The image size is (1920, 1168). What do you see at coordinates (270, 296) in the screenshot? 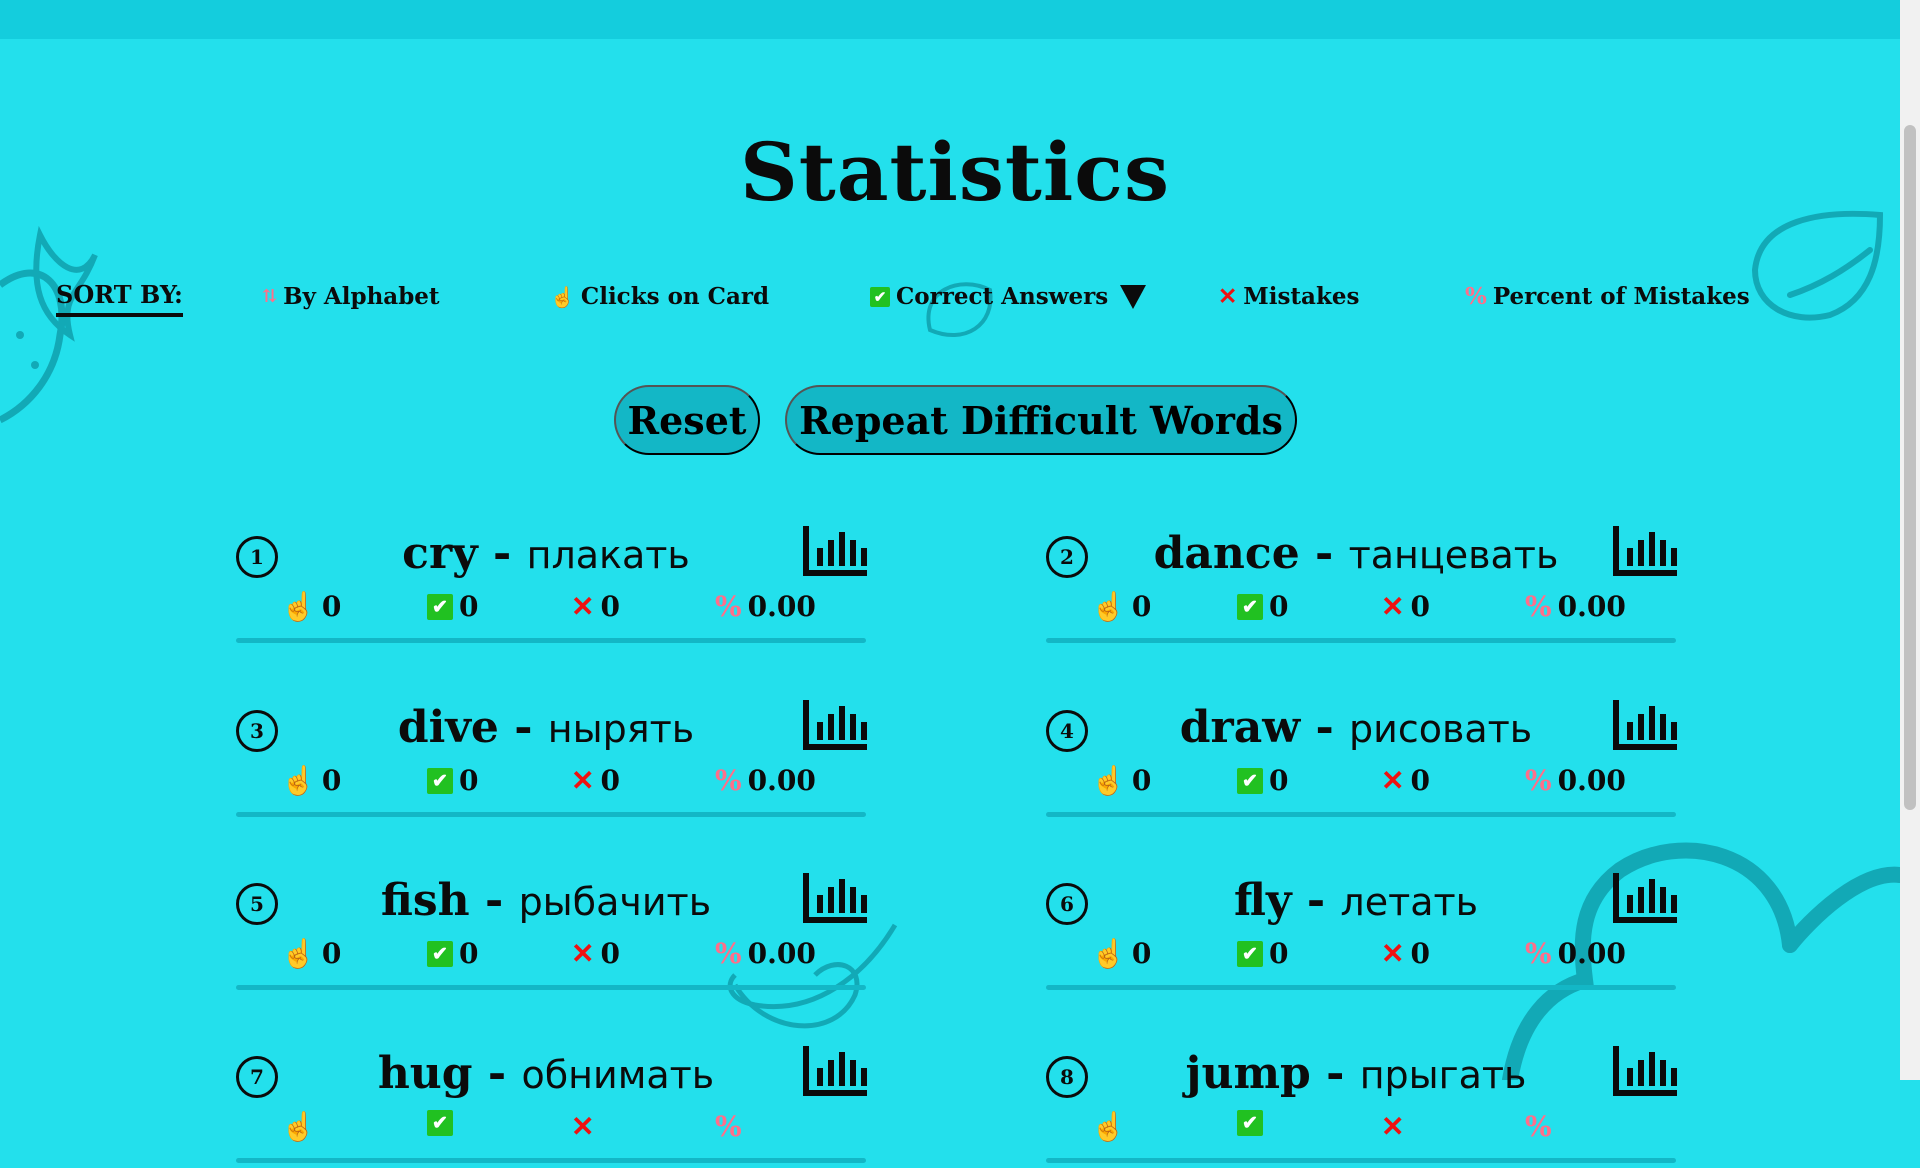
I see `sort-alpha-icon: ⇅` at bounding box center [270, 296].